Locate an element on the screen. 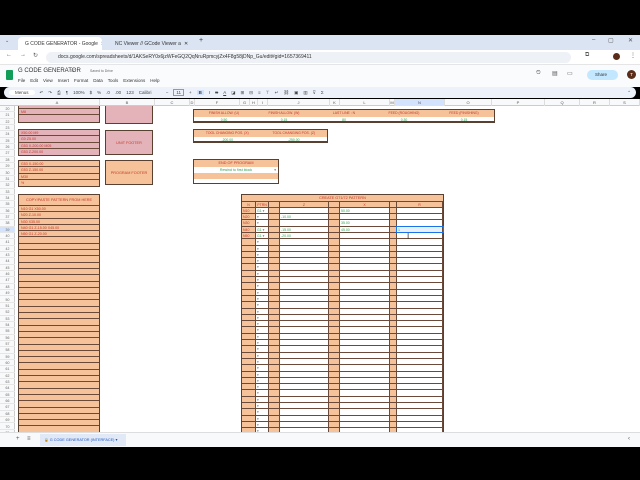 This screenshot has width=640, height=480. align-icon: ≡ is located at coordinates (259, 92).